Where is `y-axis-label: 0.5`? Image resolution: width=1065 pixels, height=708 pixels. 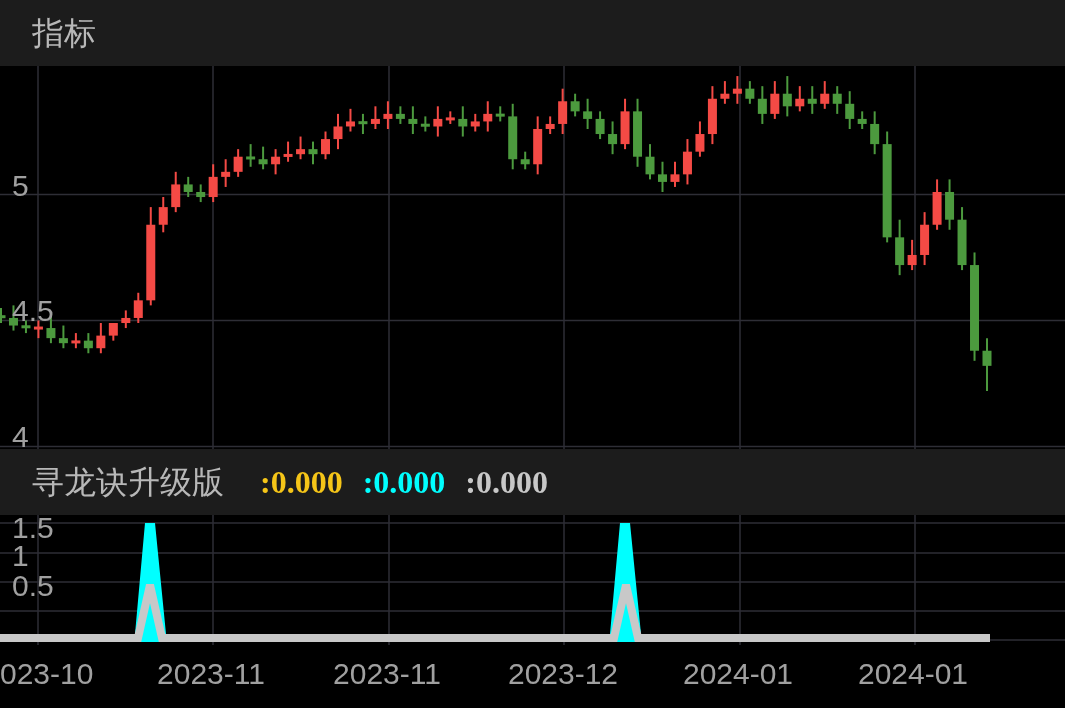
y-axis-label: 0.5 is located at coordinates (33, 586).